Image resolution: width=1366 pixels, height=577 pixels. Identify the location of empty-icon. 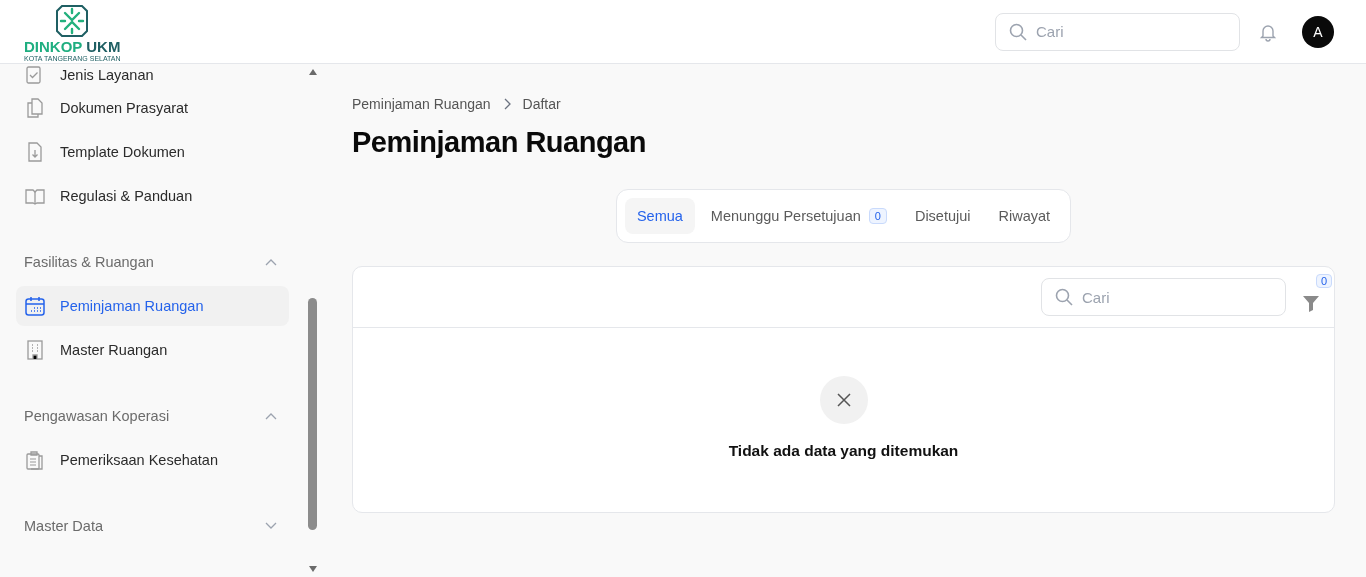
(843, 400).